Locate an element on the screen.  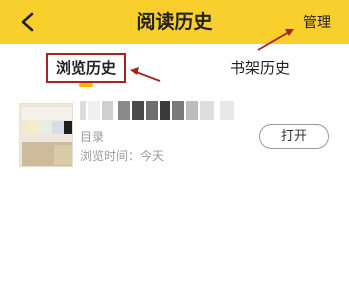
top-bar: 阅读历史 管理 is located at coordinates (174, 22).